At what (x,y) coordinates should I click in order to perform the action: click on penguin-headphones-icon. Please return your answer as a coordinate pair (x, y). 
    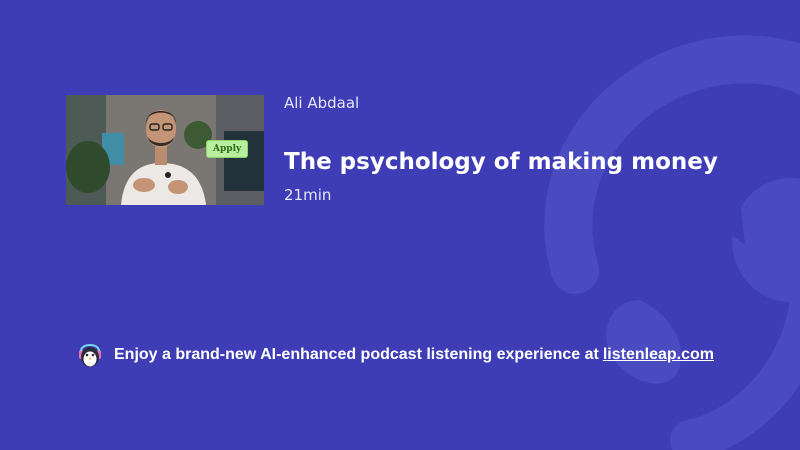
    Looking at the image, I should click on (90, 355).